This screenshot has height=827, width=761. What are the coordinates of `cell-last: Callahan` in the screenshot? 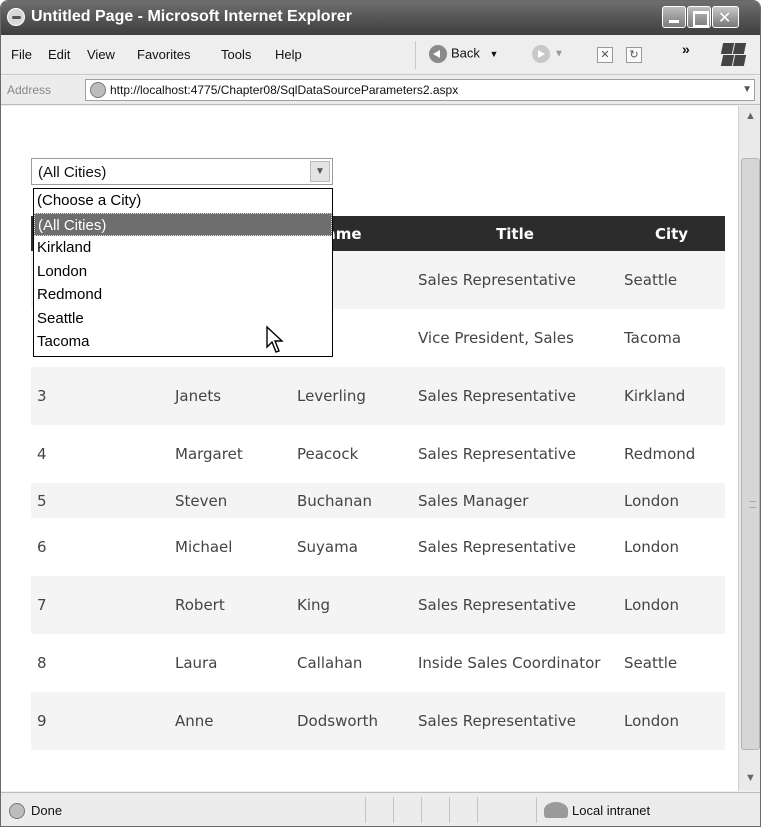 It's located at (351, 663).